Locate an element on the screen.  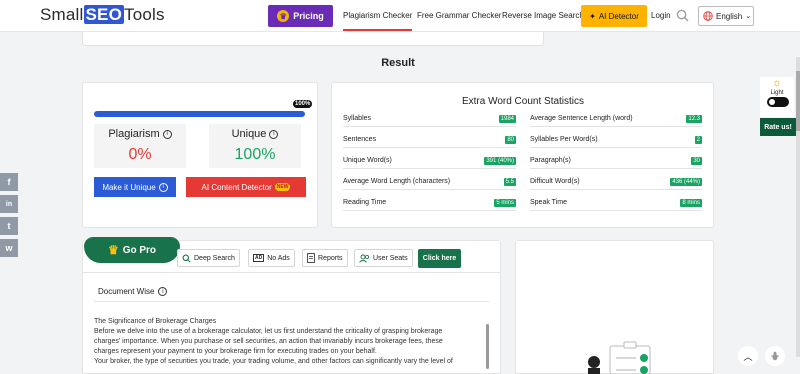
stat-label: Syllables Per Word(s) is located at coordinates (564, 139).